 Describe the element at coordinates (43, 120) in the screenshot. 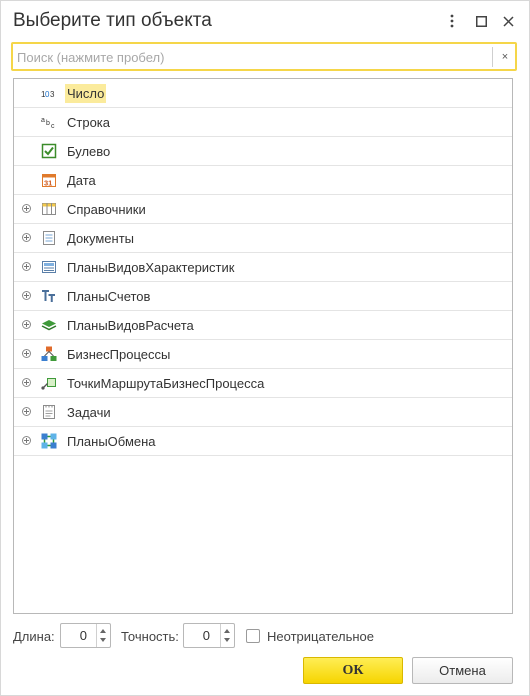

I see `svg-text: a` at that location.